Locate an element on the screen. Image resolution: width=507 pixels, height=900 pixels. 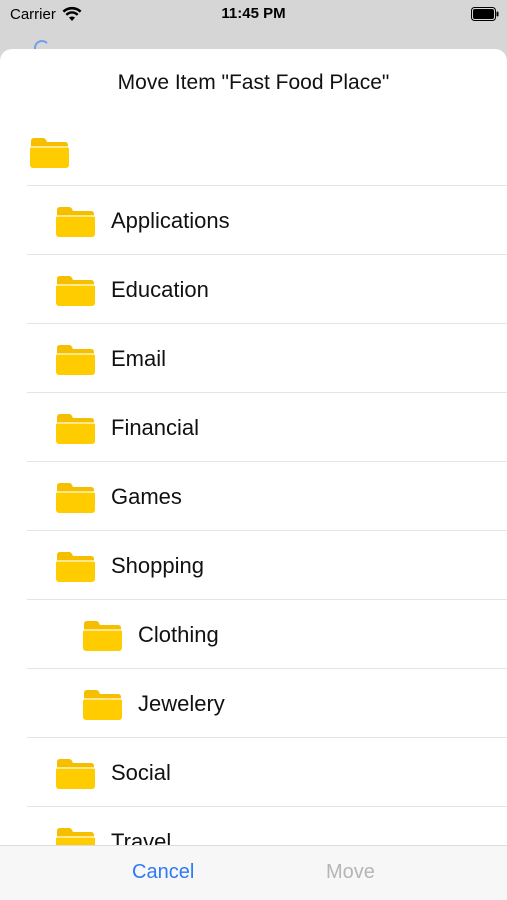
folder-row: Shopping is located at coordinates (267, 565).